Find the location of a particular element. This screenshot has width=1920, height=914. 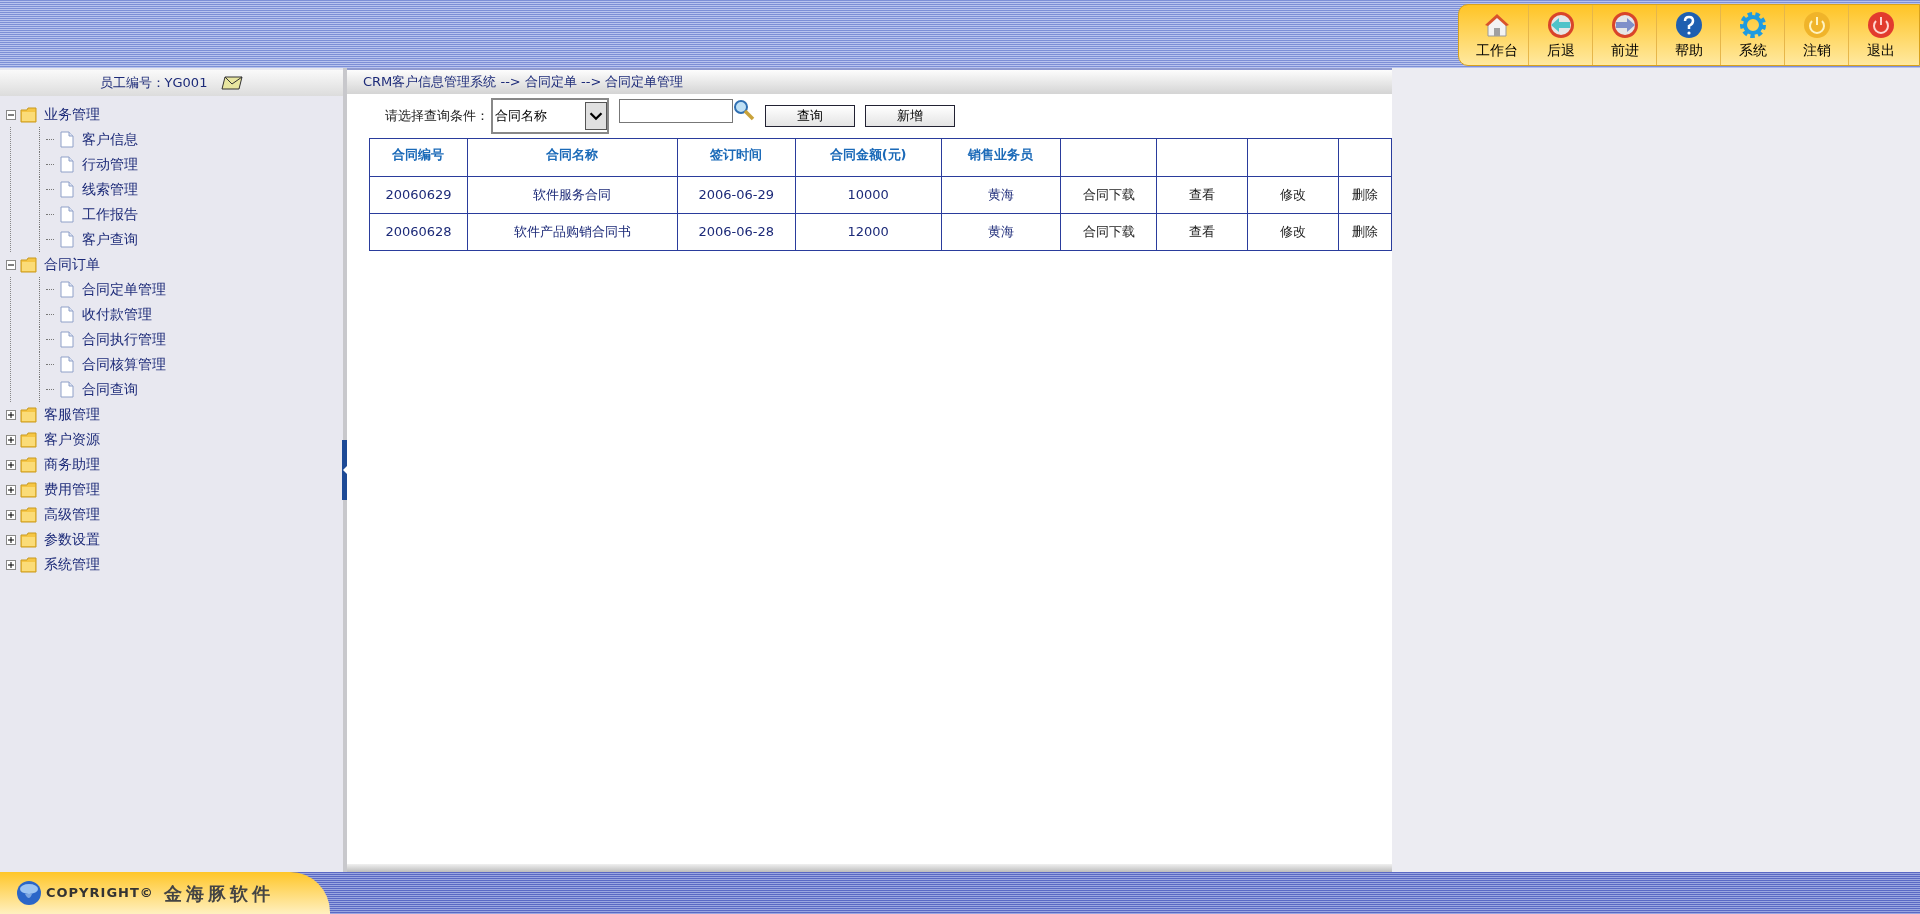

toolbar-button: 帮助 is located at coordinates (1689, 35).